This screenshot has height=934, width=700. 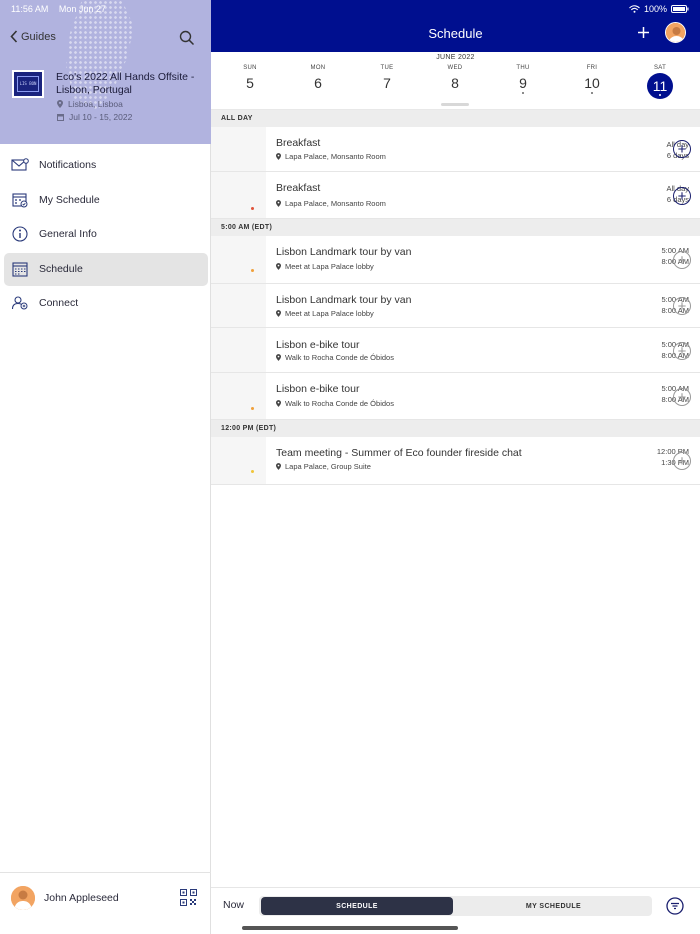 What do you see at coordinates (553, 906) in the screenshot?
I see `tab-my-schedule: MY SCHEDULE` at bounding box center [553, 906].